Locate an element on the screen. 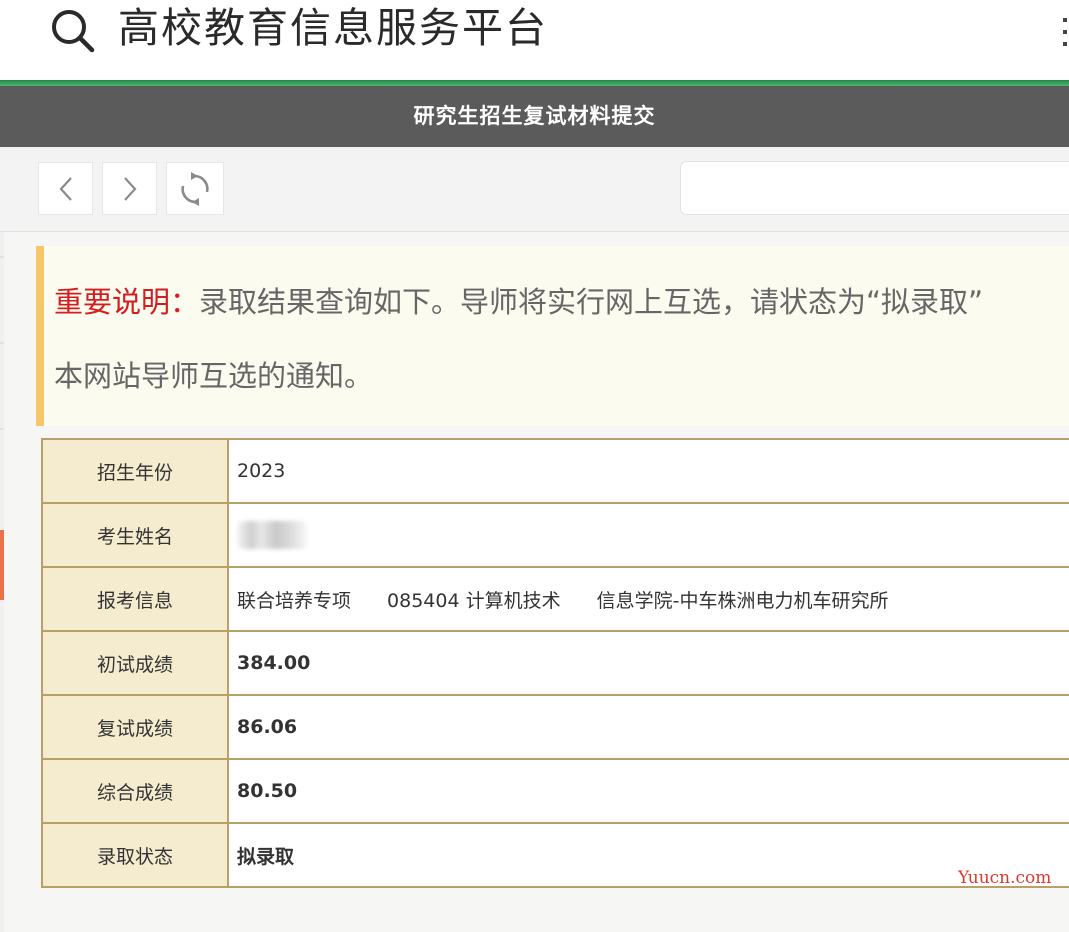 The image size is (1069, 932). table-row: 综合成绩 80.50 is located at coordinates (555, 791).